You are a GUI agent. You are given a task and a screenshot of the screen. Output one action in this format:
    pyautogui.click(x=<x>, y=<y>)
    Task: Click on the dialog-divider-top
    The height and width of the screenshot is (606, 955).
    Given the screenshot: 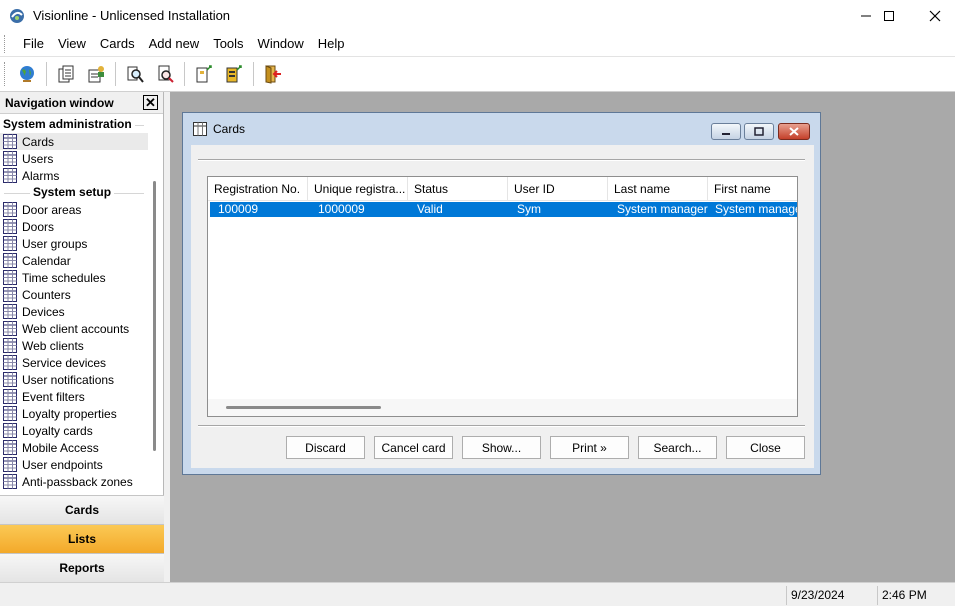 What is the action you would take?
    pyautogui.click(x=501, y=160)
    